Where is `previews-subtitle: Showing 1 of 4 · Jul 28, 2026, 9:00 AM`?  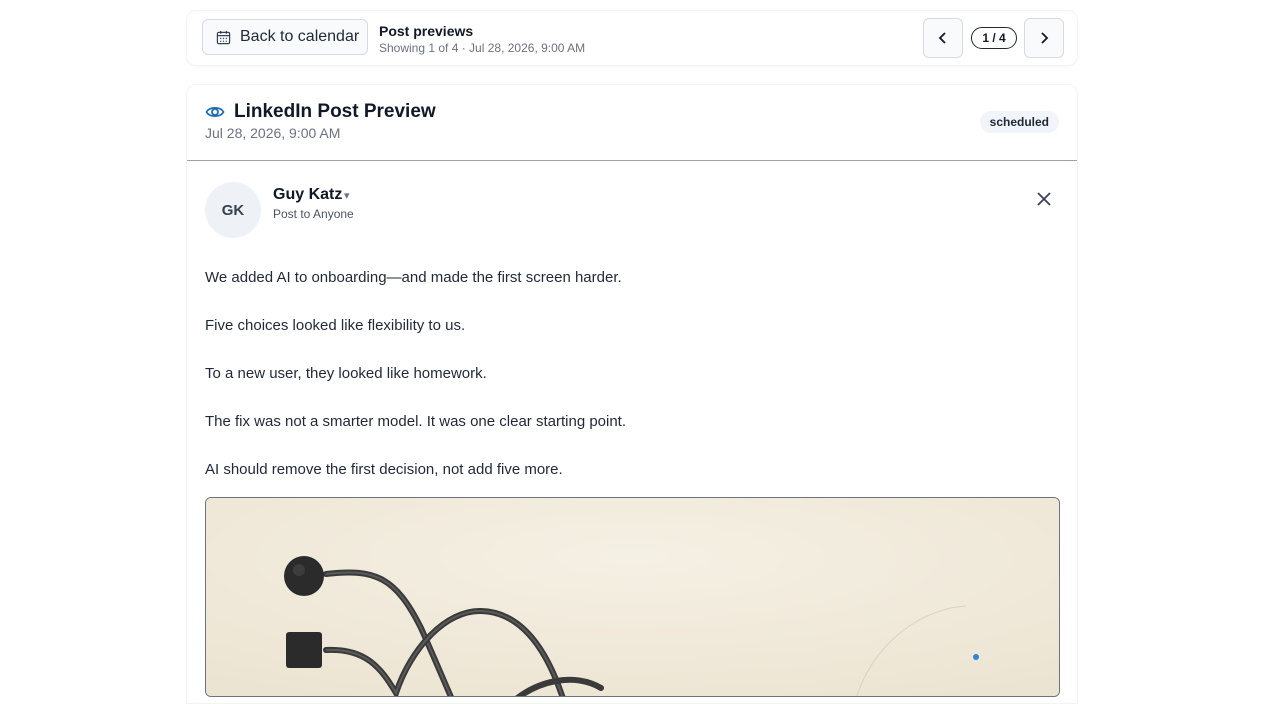 previews-subtitle: Showing 1 of 4 · Jul 28, 2026, 9:00 AM is located at coordinates (482, 48).